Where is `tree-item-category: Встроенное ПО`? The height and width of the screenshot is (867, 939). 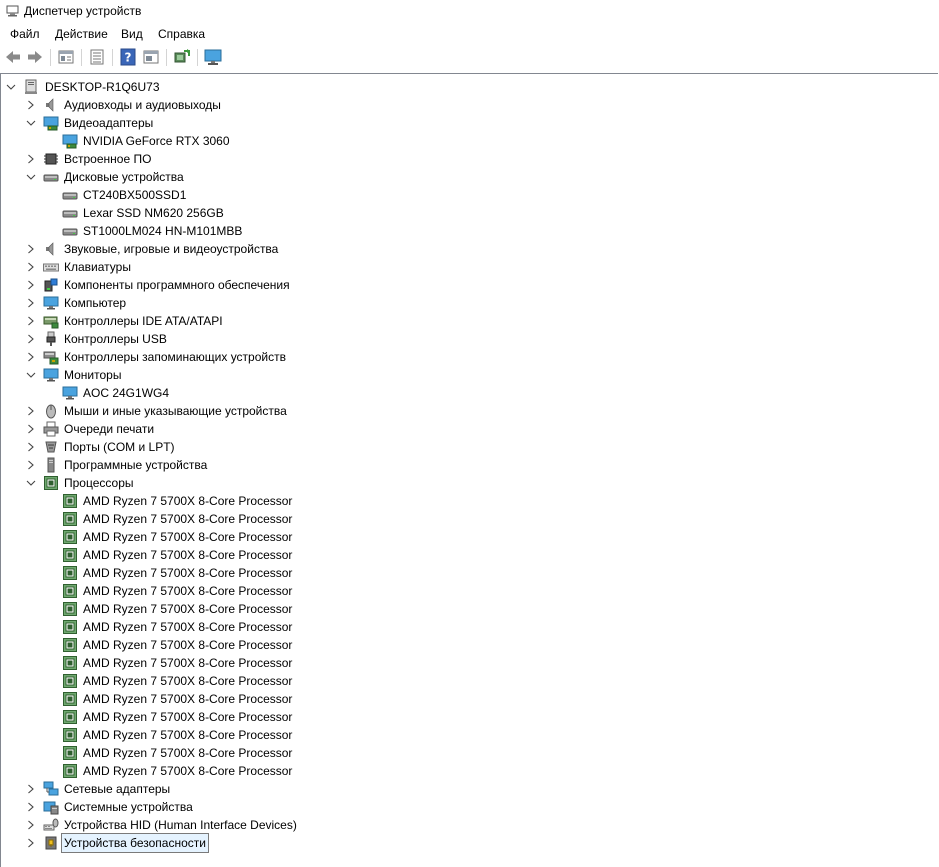 tree-item-category: Встроенное ПО is located at coordinates (466, 159).